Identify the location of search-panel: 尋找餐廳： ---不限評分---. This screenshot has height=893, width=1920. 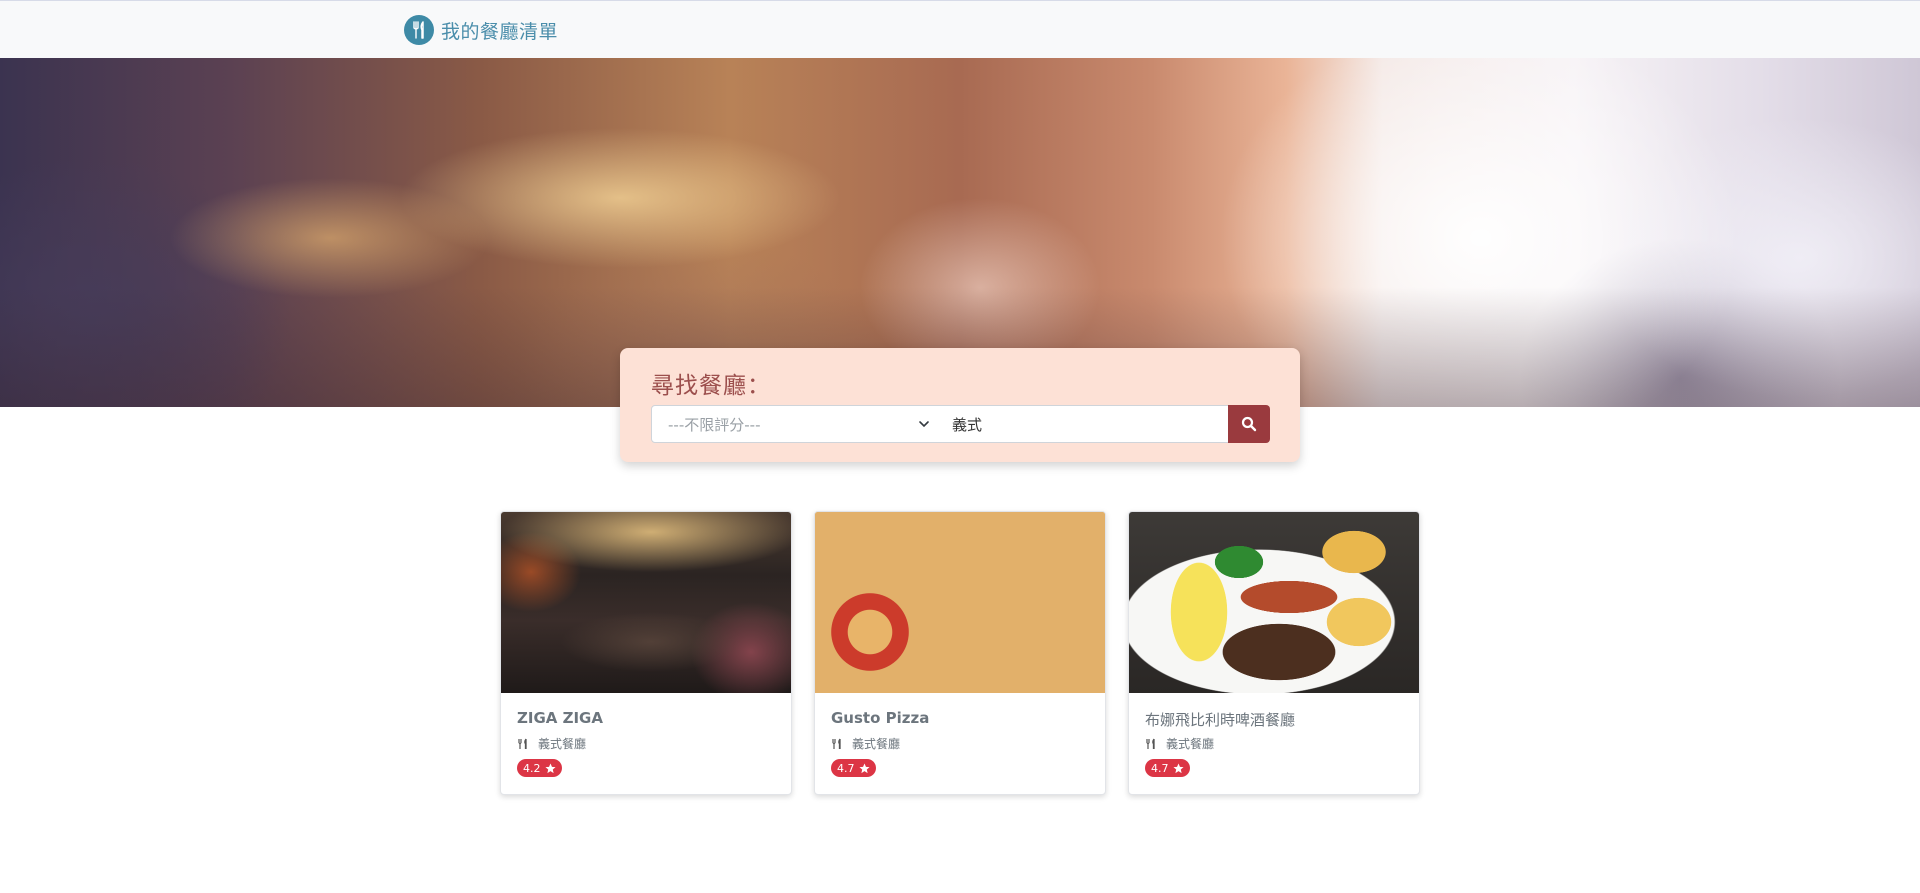
(960, 405).